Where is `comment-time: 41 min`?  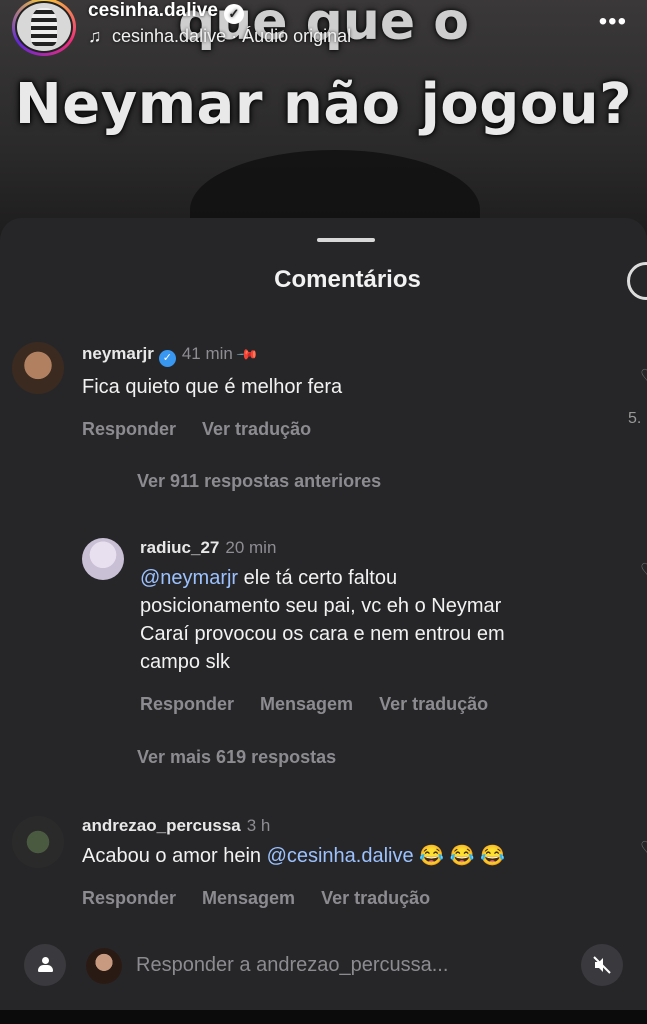
comment-time: 41 min is located at coordinates (207, 353).